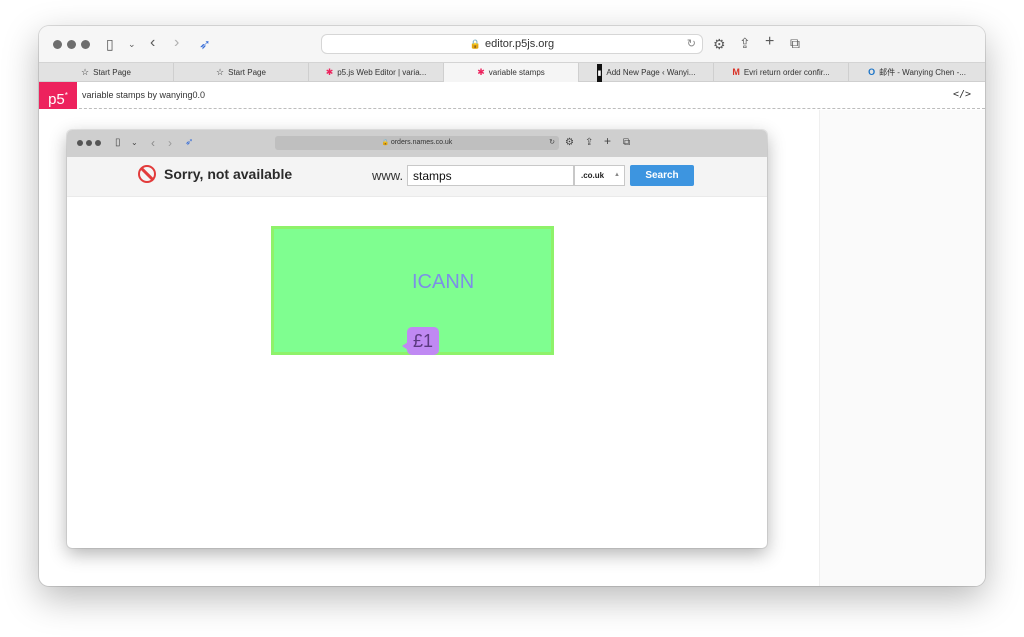 The width and height of the screenshot is (1024, 637). Describe the element at coordinates (89, 143) in the screenshot. I see `inner-minimize-dot` at that location.